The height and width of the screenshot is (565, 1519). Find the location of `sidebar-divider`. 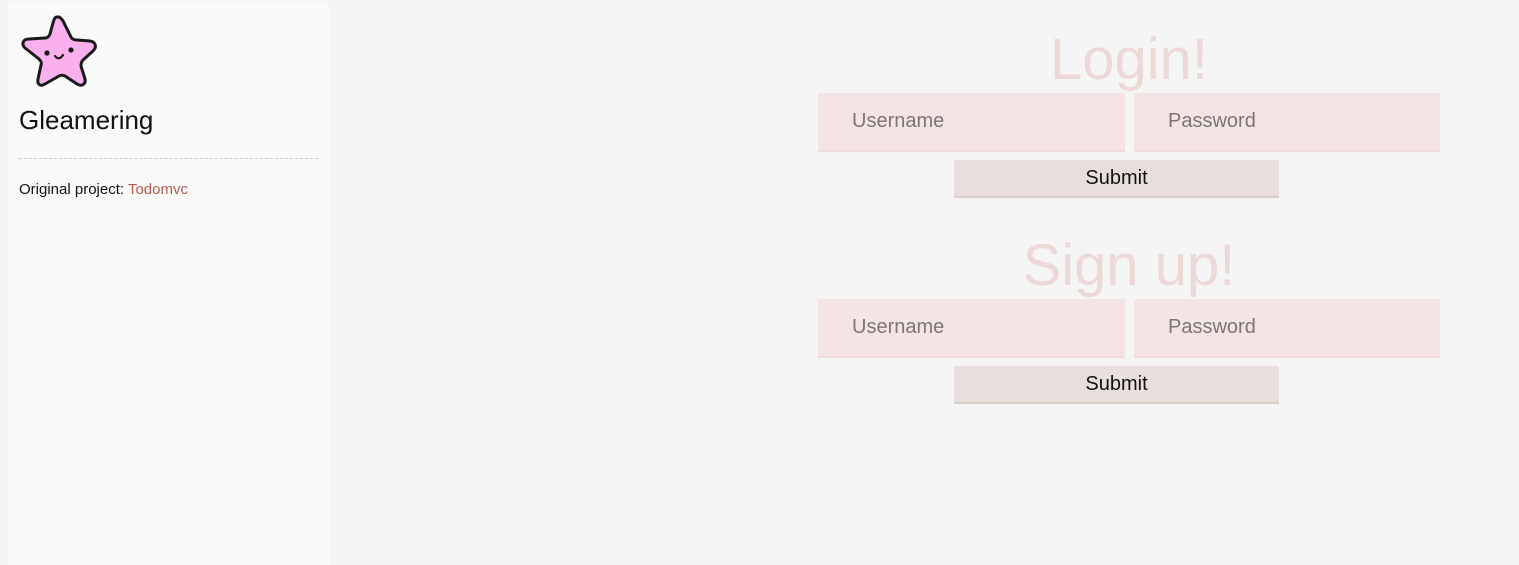

sidebar-divider is located at coordinates (168, 158).